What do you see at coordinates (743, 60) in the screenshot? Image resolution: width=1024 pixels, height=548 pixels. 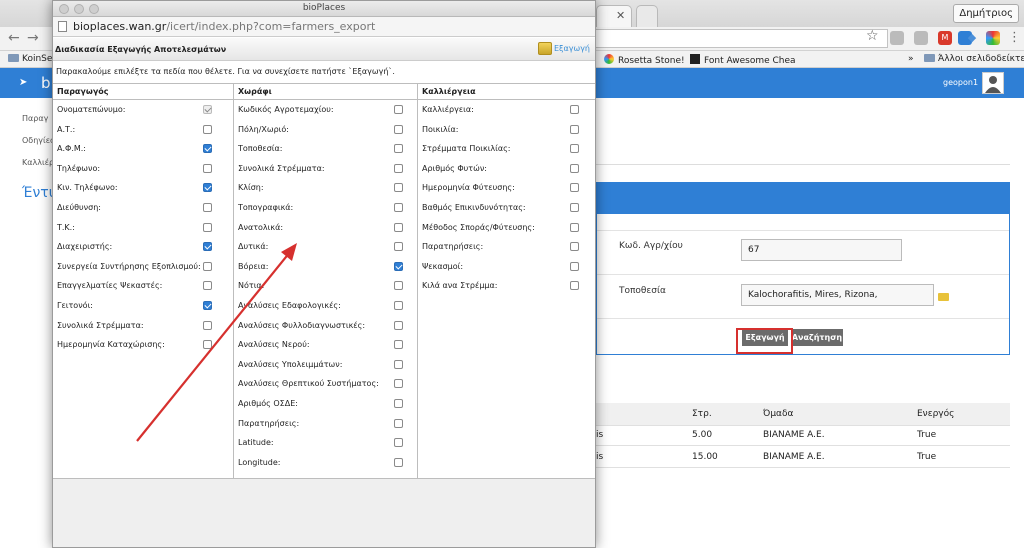 I see `bookmark-item: Font Awesome Chea` at bounding box center [743, 60].